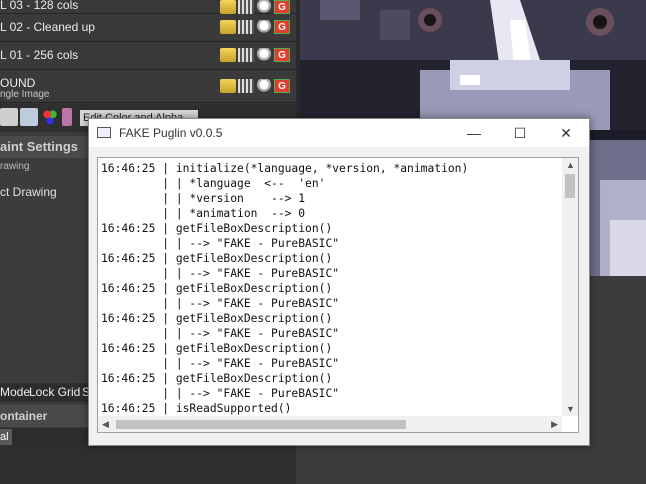 The height and width of the screenshot is (484, 646). What do you see at coordinates (234, 213) in the screenshot?
I see `log-line: | | *animation --> 0` at bounding box center [234, 213].